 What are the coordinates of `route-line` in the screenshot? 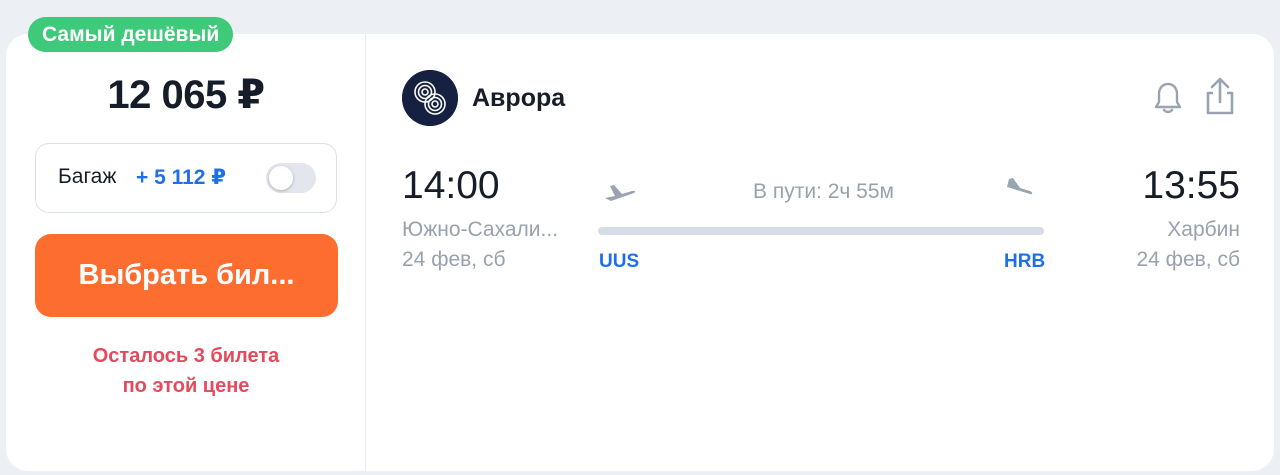 It's located at (821, 231).